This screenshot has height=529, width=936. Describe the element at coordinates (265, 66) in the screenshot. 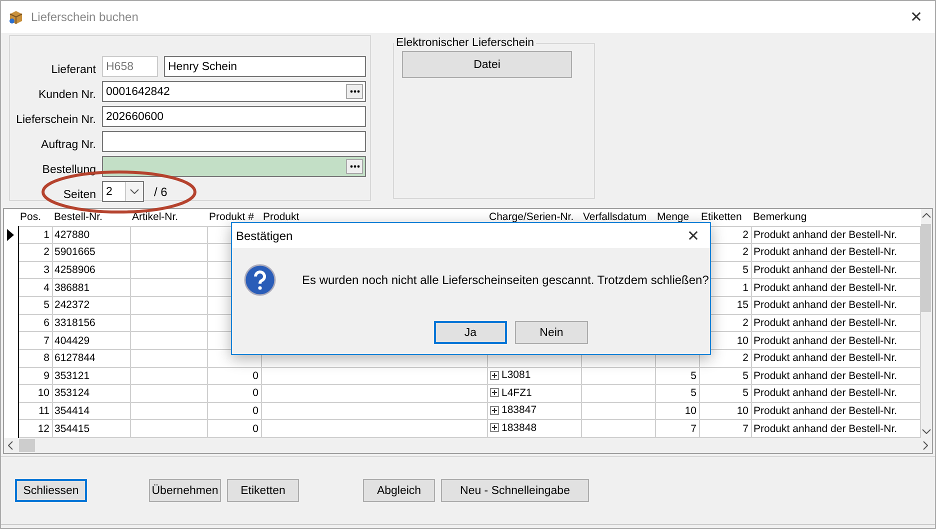

I see `supplier-name-field: Henry Schein` at that location.